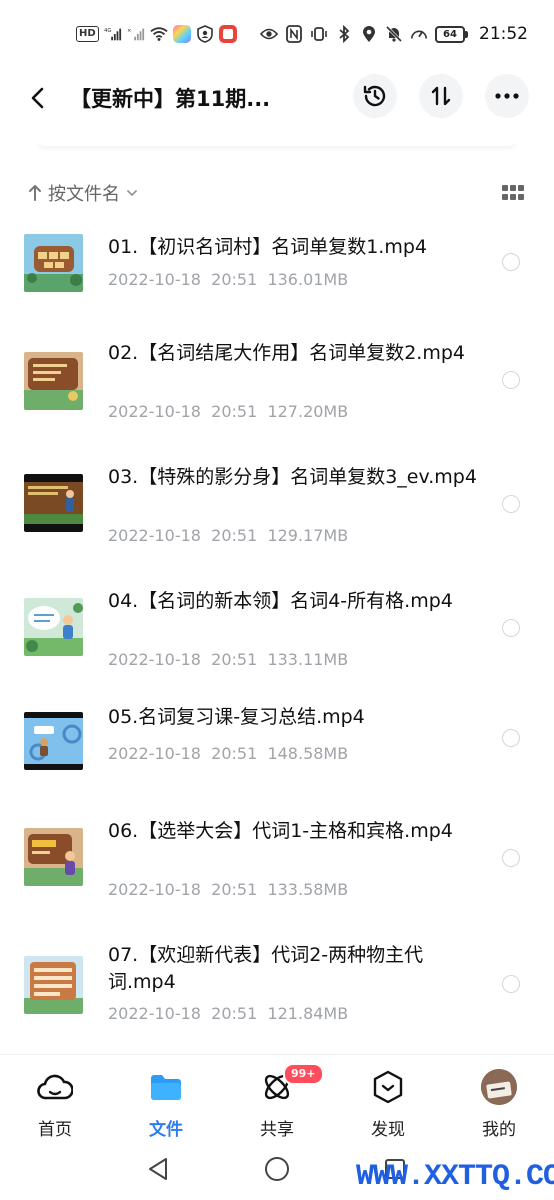 The image size is (554, 1200). What do you see at coordinates (280, 831) in the screenshot?
I see `file-name: 06.【选举大会】代词1-主格和宾格.mp4` at bounding box center [280, 831].